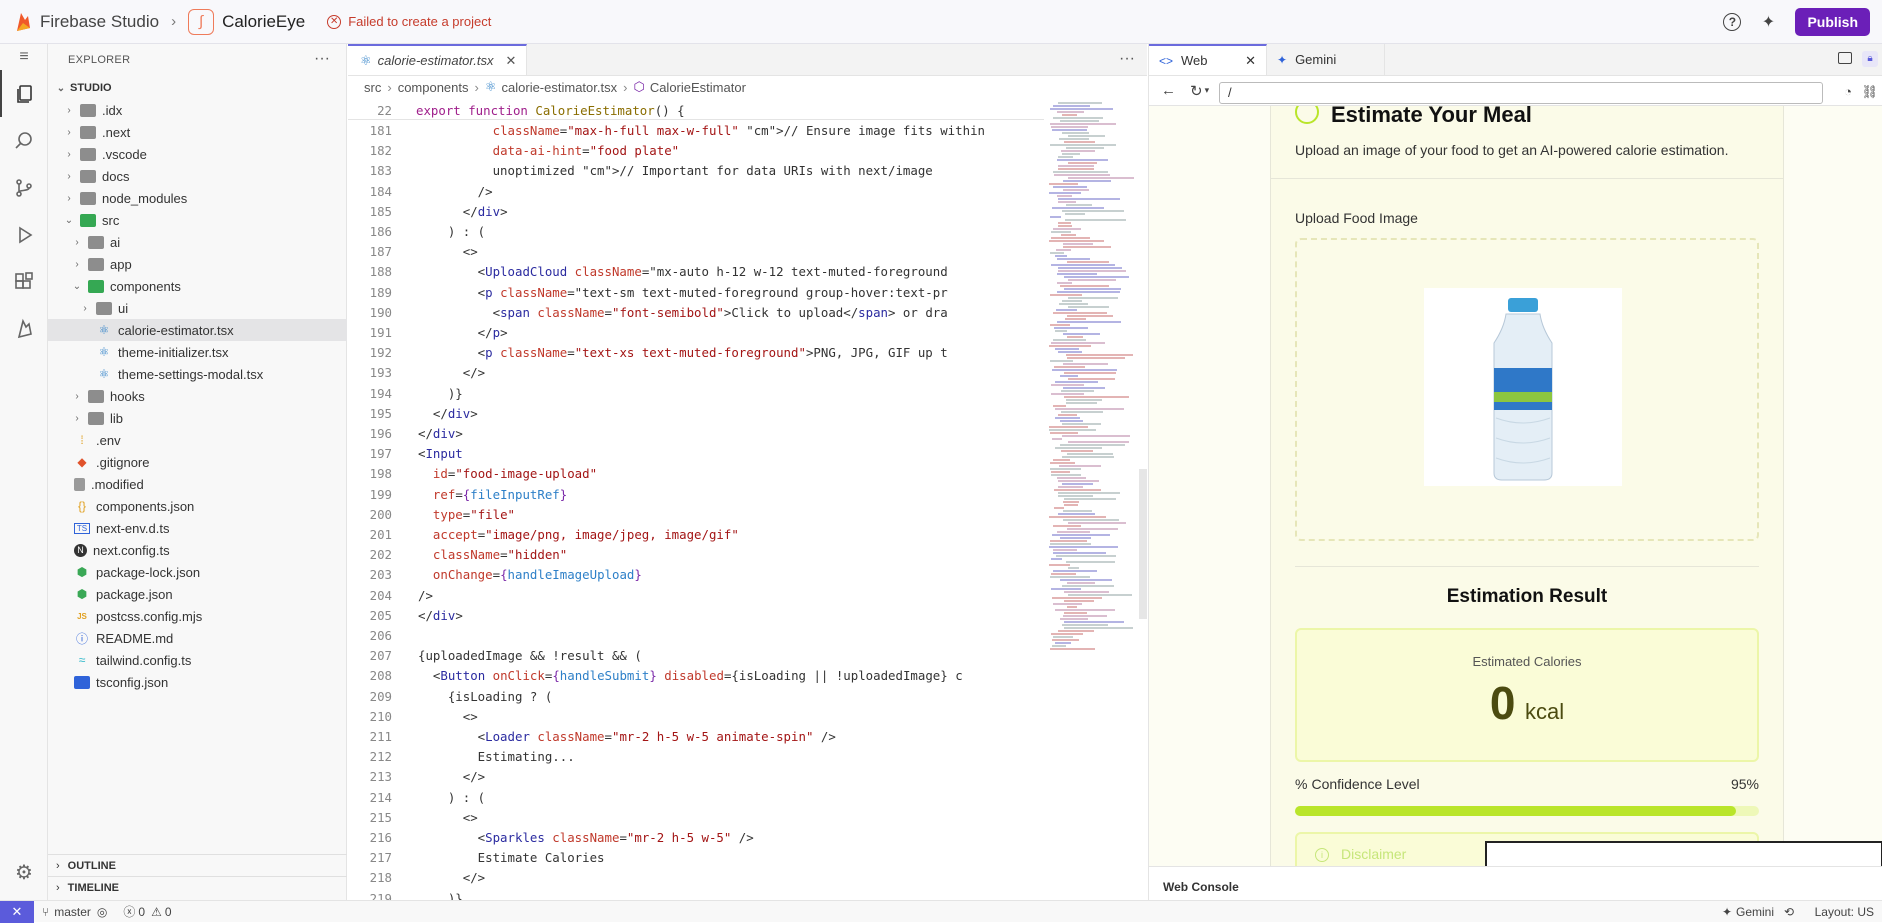 The width and height of the screenshot is (1882, 923). What do you see at coordinates (197, 638) in the screenshot?
I see `tree-item: ⓘ README.md` at bounding box center [197, 638].